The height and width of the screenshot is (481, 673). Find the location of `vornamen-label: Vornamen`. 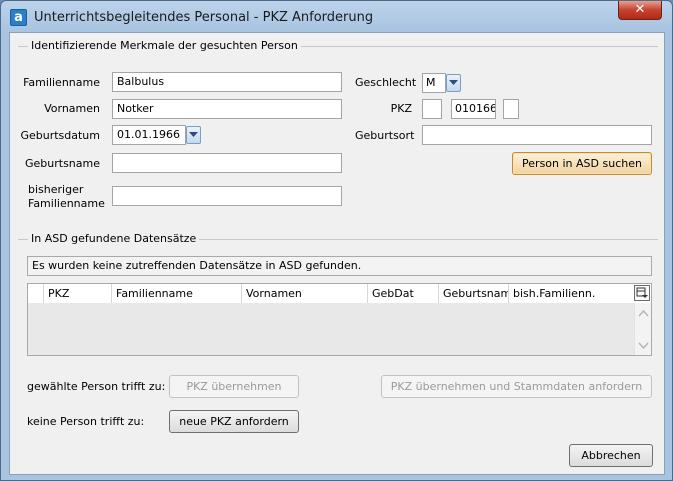

vornamen-label: Vornamen is located at coordinates (72, 108).